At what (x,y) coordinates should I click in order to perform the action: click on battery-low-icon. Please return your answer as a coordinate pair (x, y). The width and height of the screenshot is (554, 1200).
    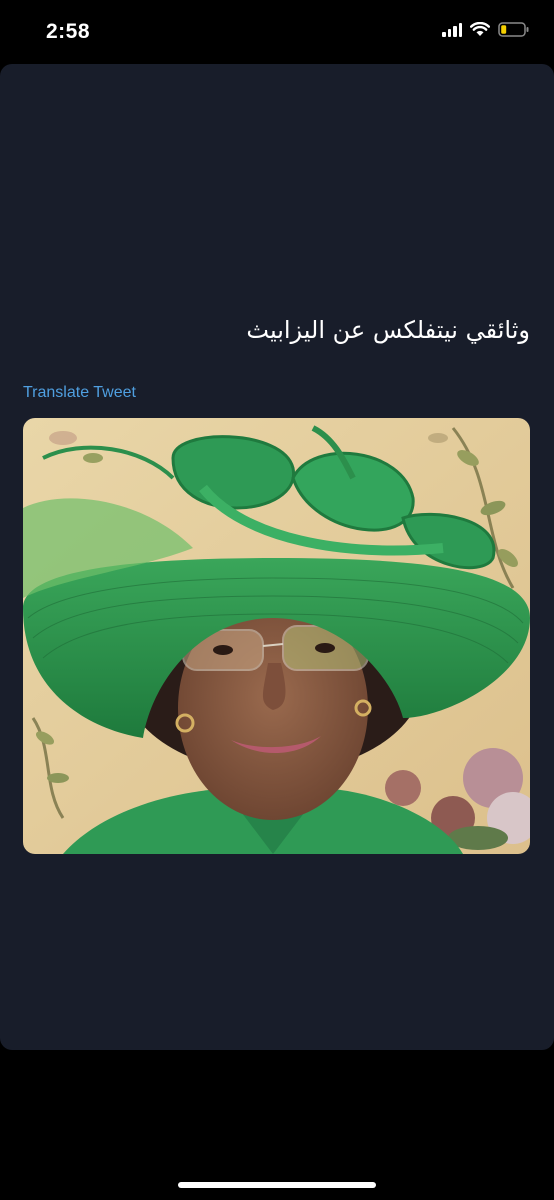
    Looking at the image, I should click on (513, 29).